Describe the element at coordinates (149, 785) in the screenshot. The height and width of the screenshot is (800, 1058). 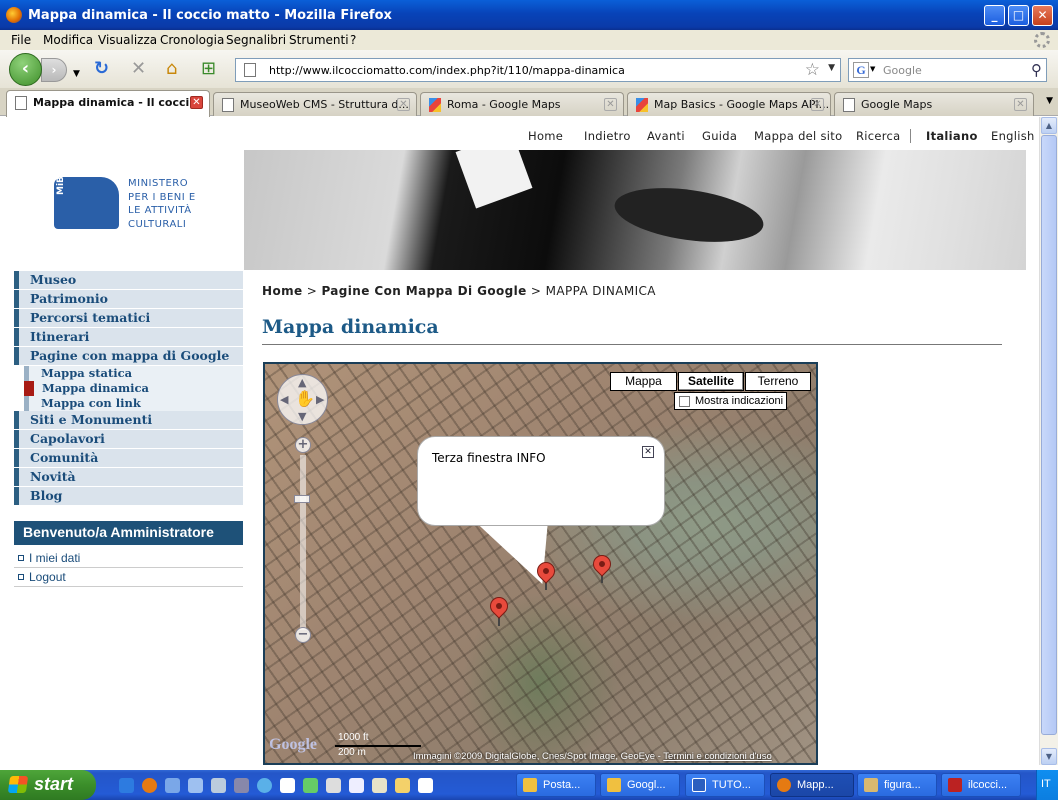
I see `firefox-quicklaunch-icon` at that location.